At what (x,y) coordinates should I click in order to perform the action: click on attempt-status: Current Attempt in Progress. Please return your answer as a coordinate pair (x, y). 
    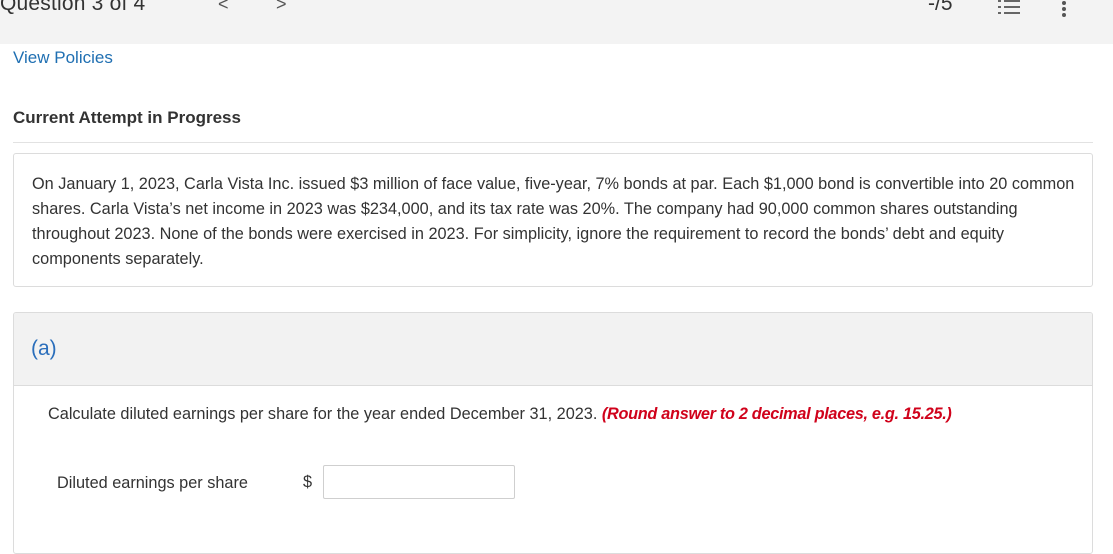
    Looking at the image, I should click on (127, 117).